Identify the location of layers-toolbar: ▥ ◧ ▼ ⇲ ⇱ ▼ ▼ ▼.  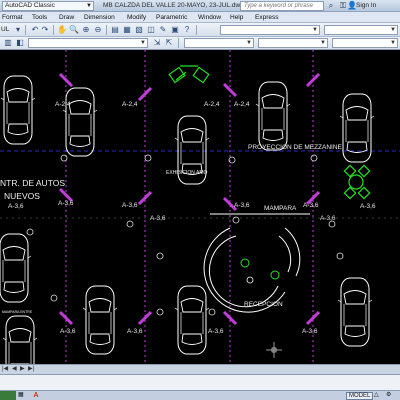
(200, 43).